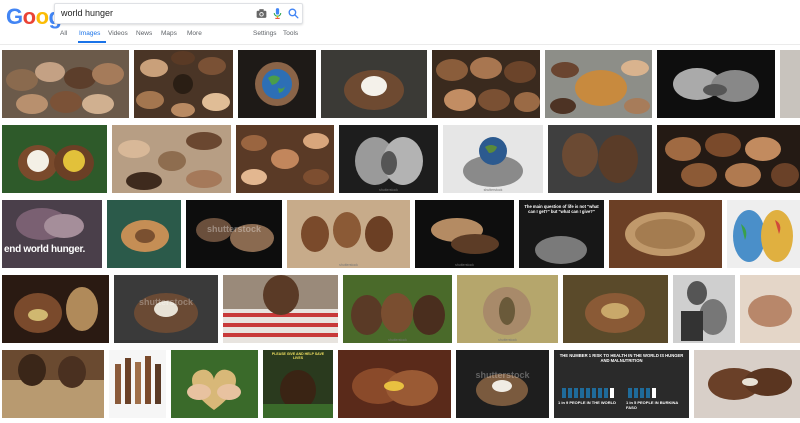  Describe the element at coordinates (45, 249) in the screenshot. I see `image-caption: end world hunger.` at that location.